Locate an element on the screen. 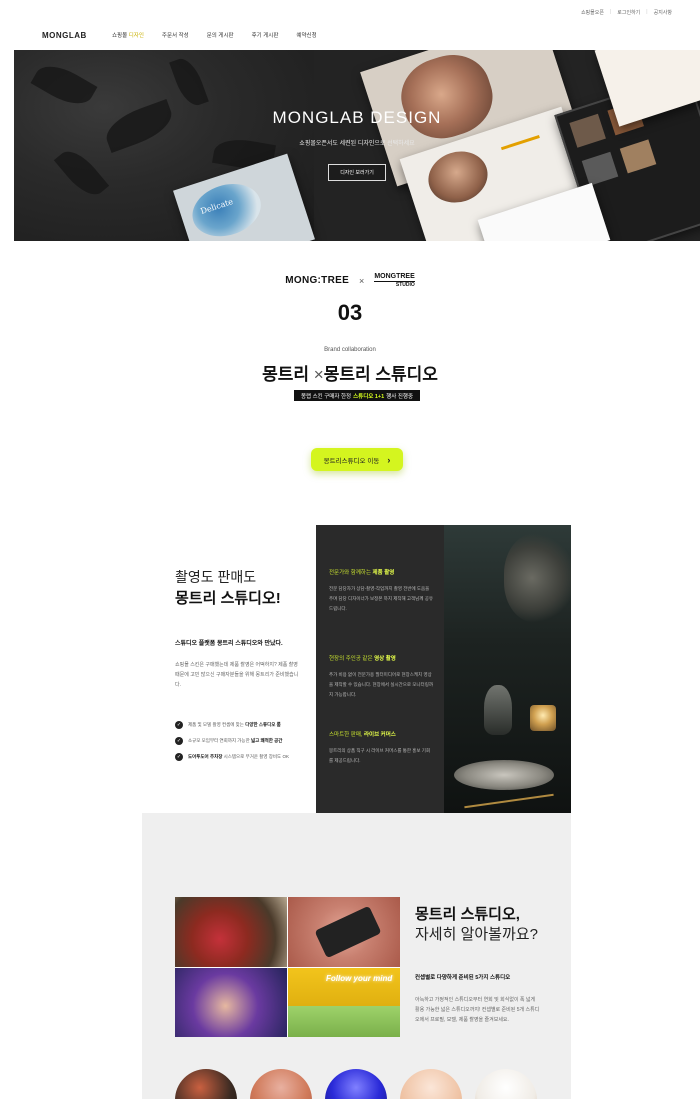  promo-highlight: 스튜디오 1+1 is located at coordinates (369, 396).